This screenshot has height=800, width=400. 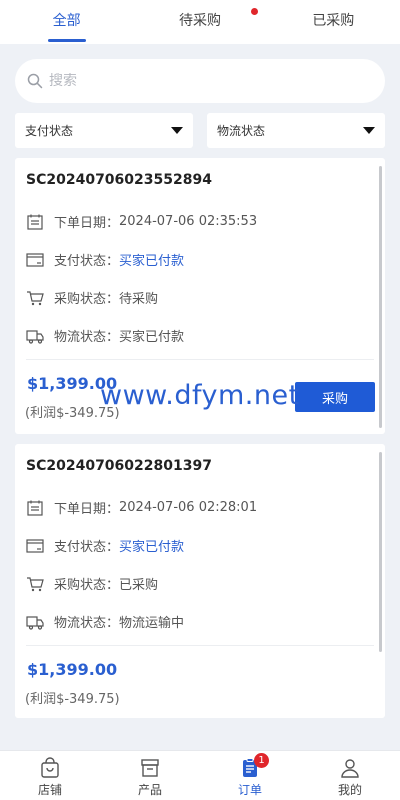 I want to click on tab-pending-purchase-label: 待采购, so click(x=199, y=21).